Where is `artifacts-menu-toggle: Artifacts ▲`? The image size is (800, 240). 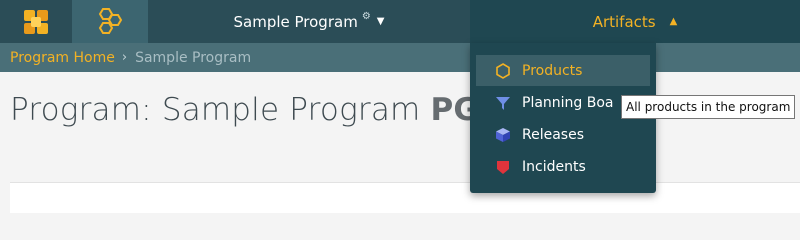
artifacts-menu-toggle: Artifacts ▲ is located at coordinates (635, 21).